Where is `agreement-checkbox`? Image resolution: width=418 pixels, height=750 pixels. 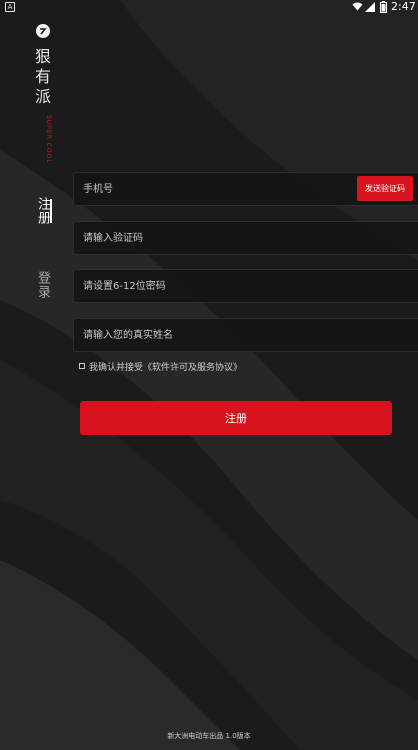
agreement-checkbox is located at coordinates (82, 366).